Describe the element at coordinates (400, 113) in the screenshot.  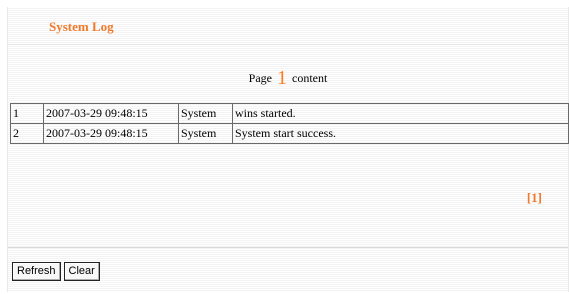
I see `log-message-cell: wins started.` at that location.